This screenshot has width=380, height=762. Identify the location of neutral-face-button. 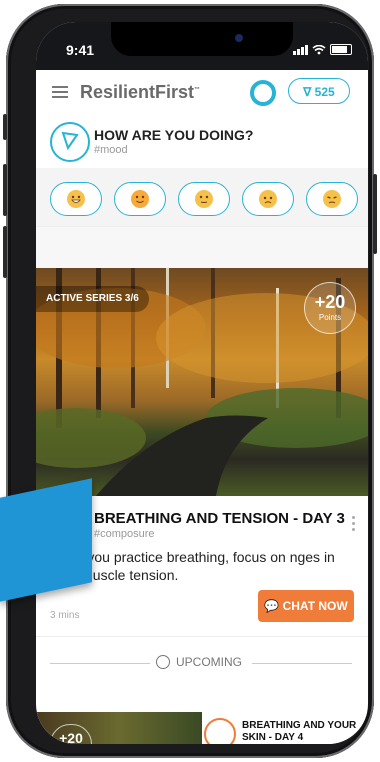
(204, 199).